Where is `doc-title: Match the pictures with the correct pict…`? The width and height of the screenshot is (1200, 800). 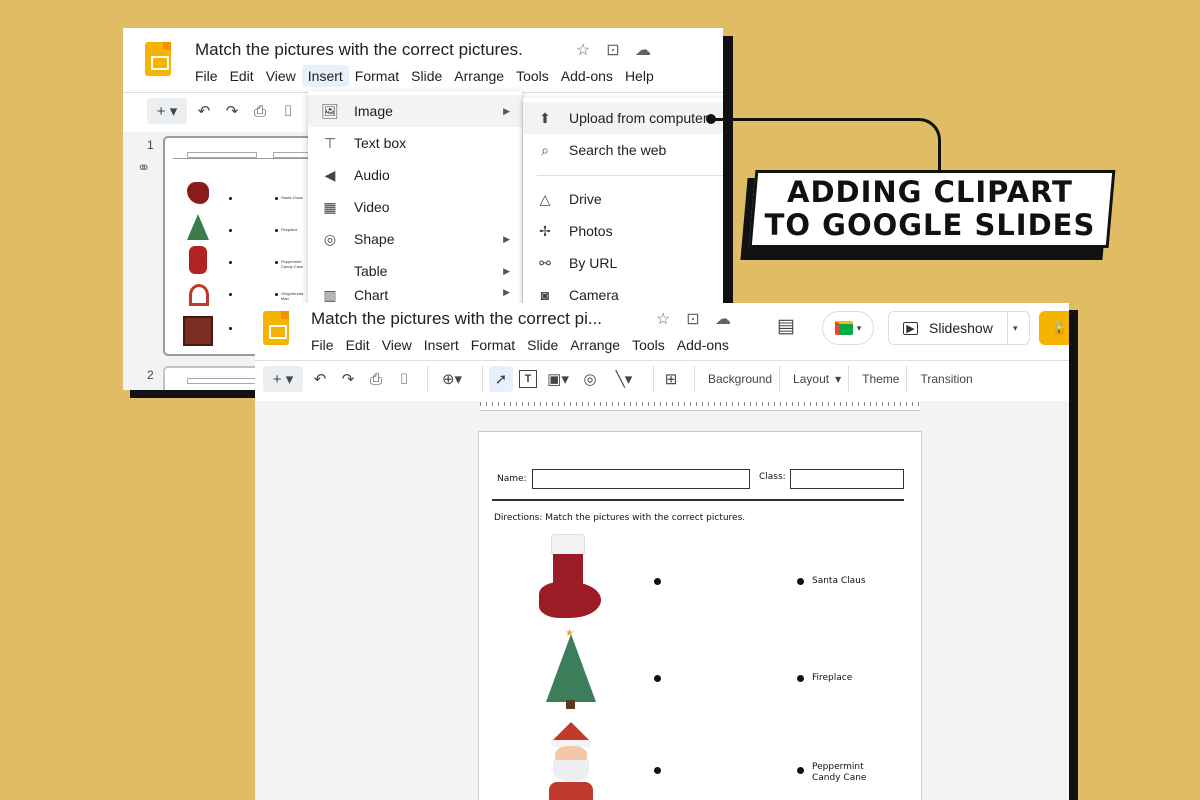
doc-title: Match the pictures with the correct pict… is located at coordinates (359, 50).